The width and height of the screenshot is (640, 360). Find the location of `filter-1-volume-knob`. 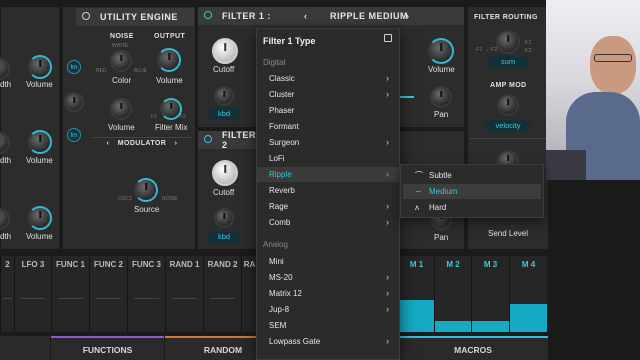

filter-1-volume-knob is located at coordinates (441, 51).